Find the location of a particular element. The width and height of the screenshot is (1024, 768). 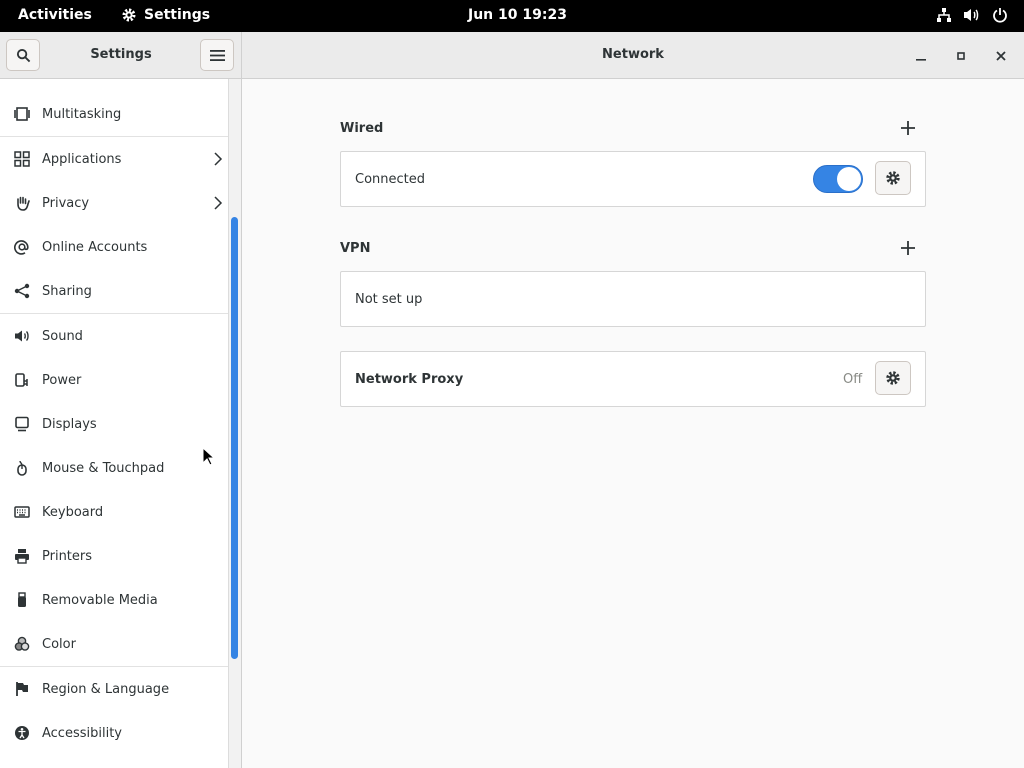

share-icon is located at coordinates (22, 291).